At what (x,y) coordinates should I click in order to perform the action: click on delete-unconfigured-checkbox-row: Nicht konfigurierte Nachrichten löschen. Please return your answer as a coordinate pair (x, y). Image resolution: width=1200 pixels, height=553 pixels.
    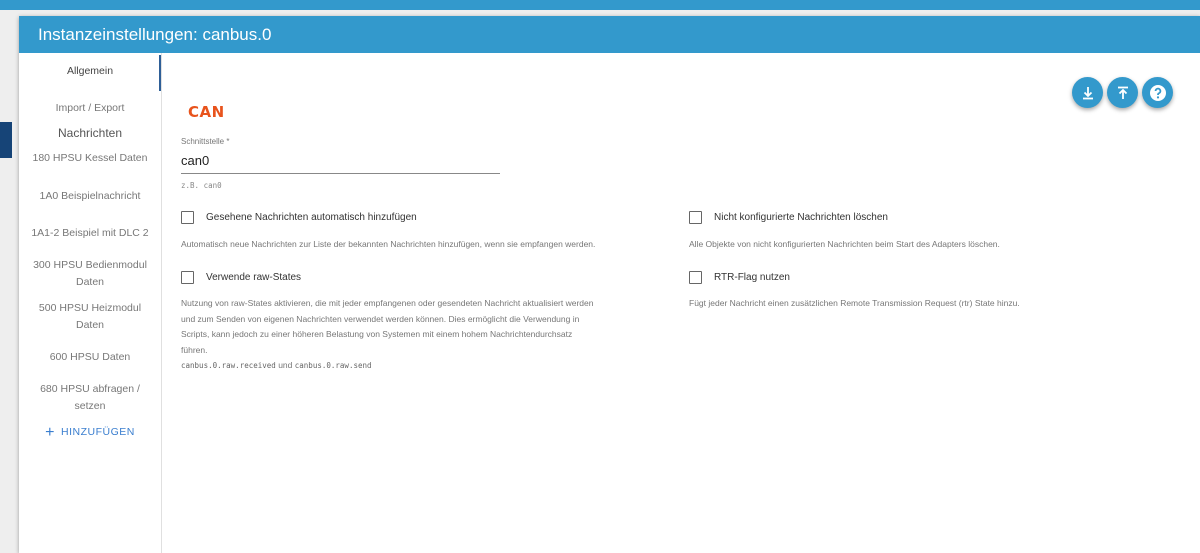
    Looking at the image, I should click on (788, 217).